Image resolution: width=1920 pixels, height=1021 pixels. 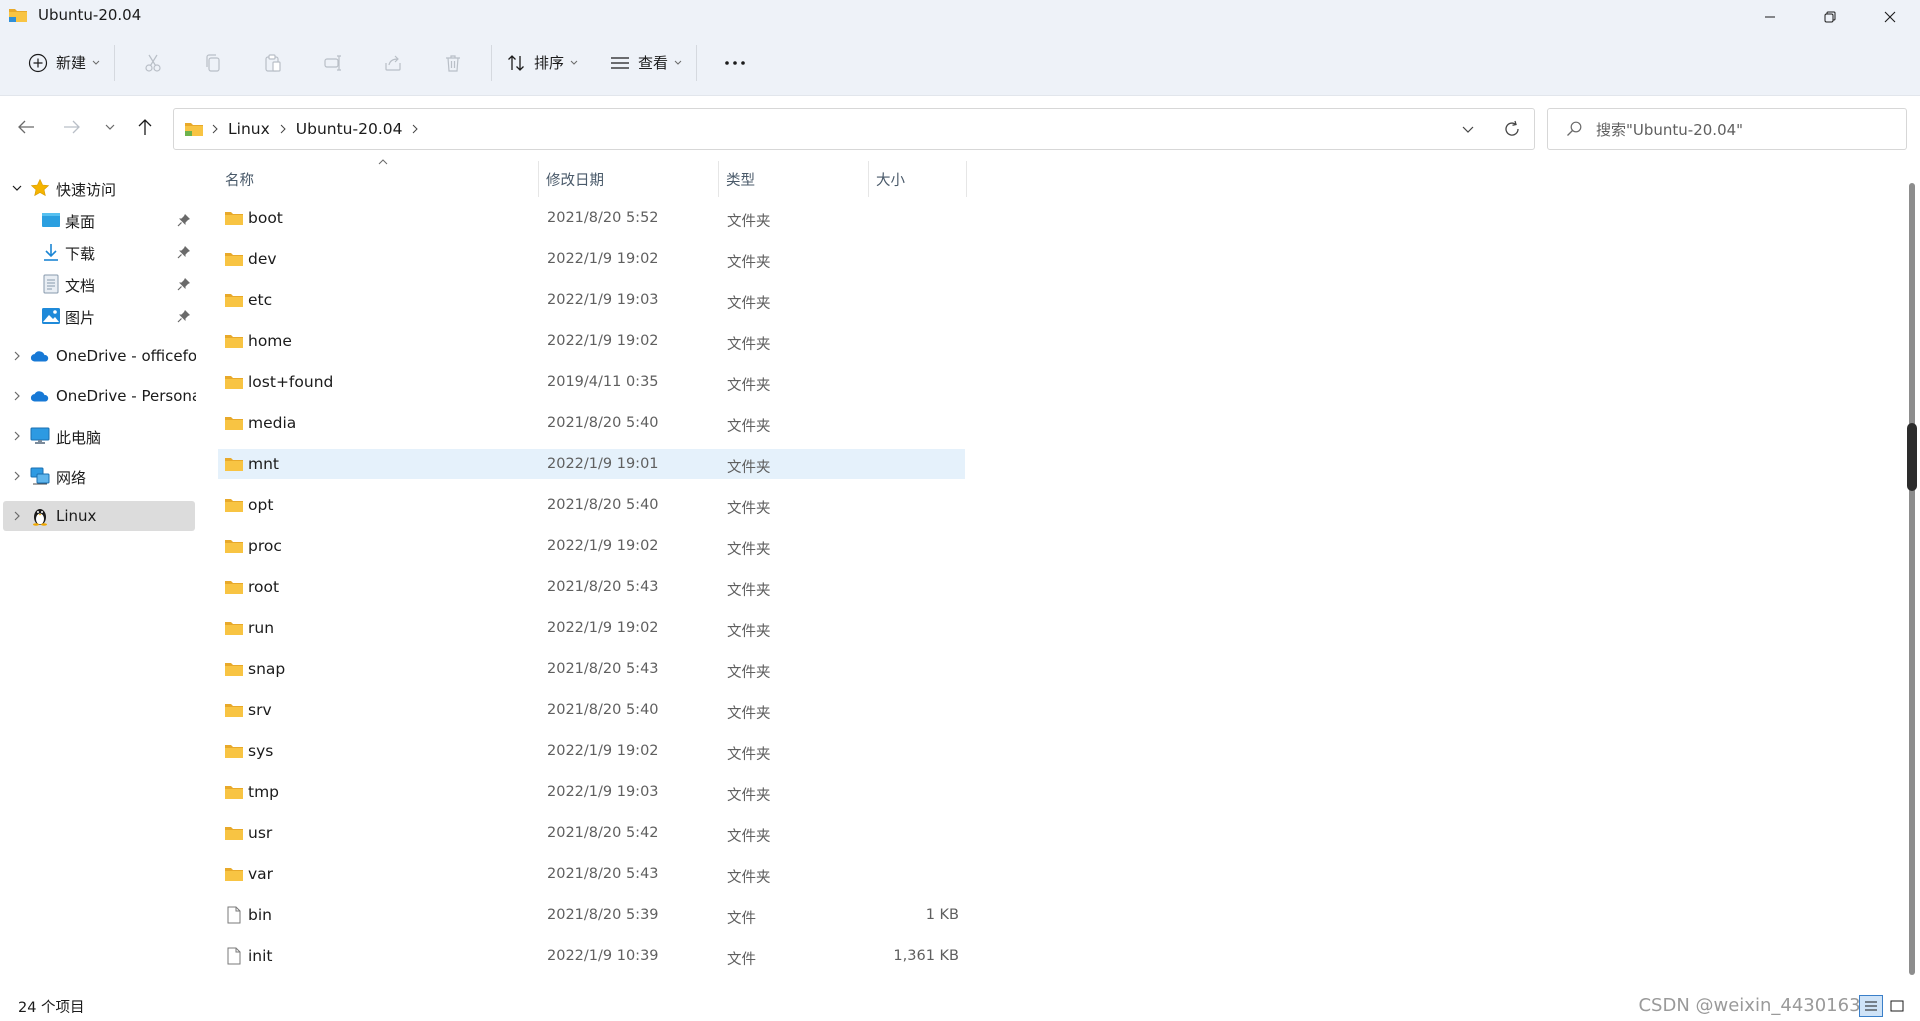 I want to click on table-row: boot 2021/8/20 5:52 文件夹, so click(x=591, y=218).